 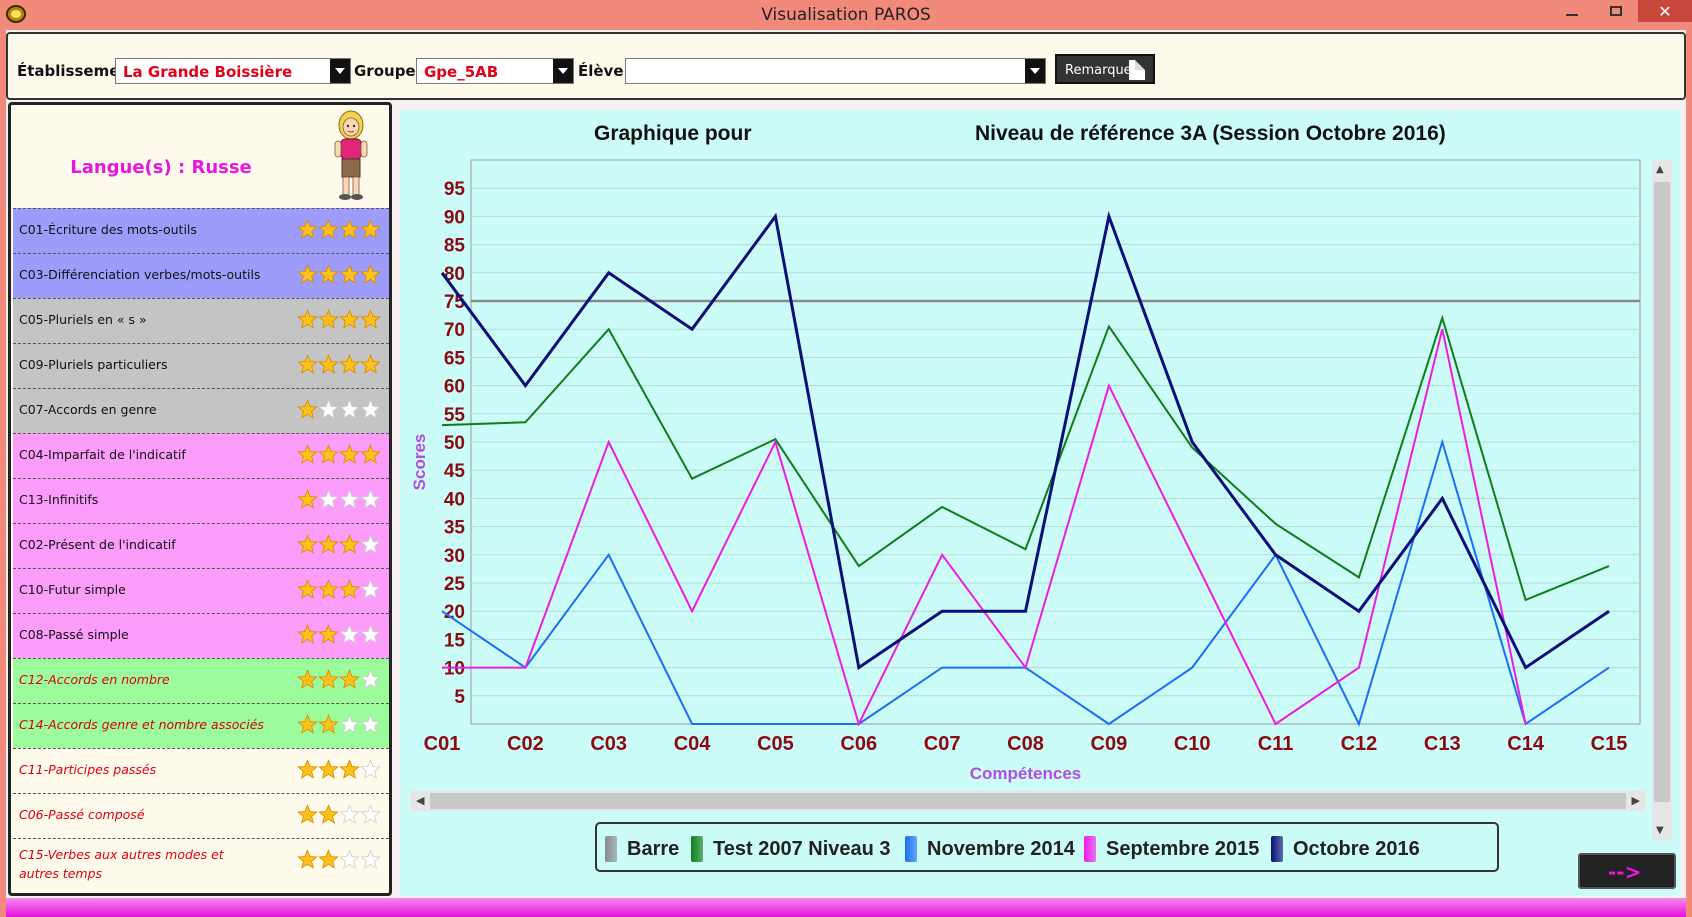 I want to click on legend-label: Novembre 2014, so click(x=1001, y=848).